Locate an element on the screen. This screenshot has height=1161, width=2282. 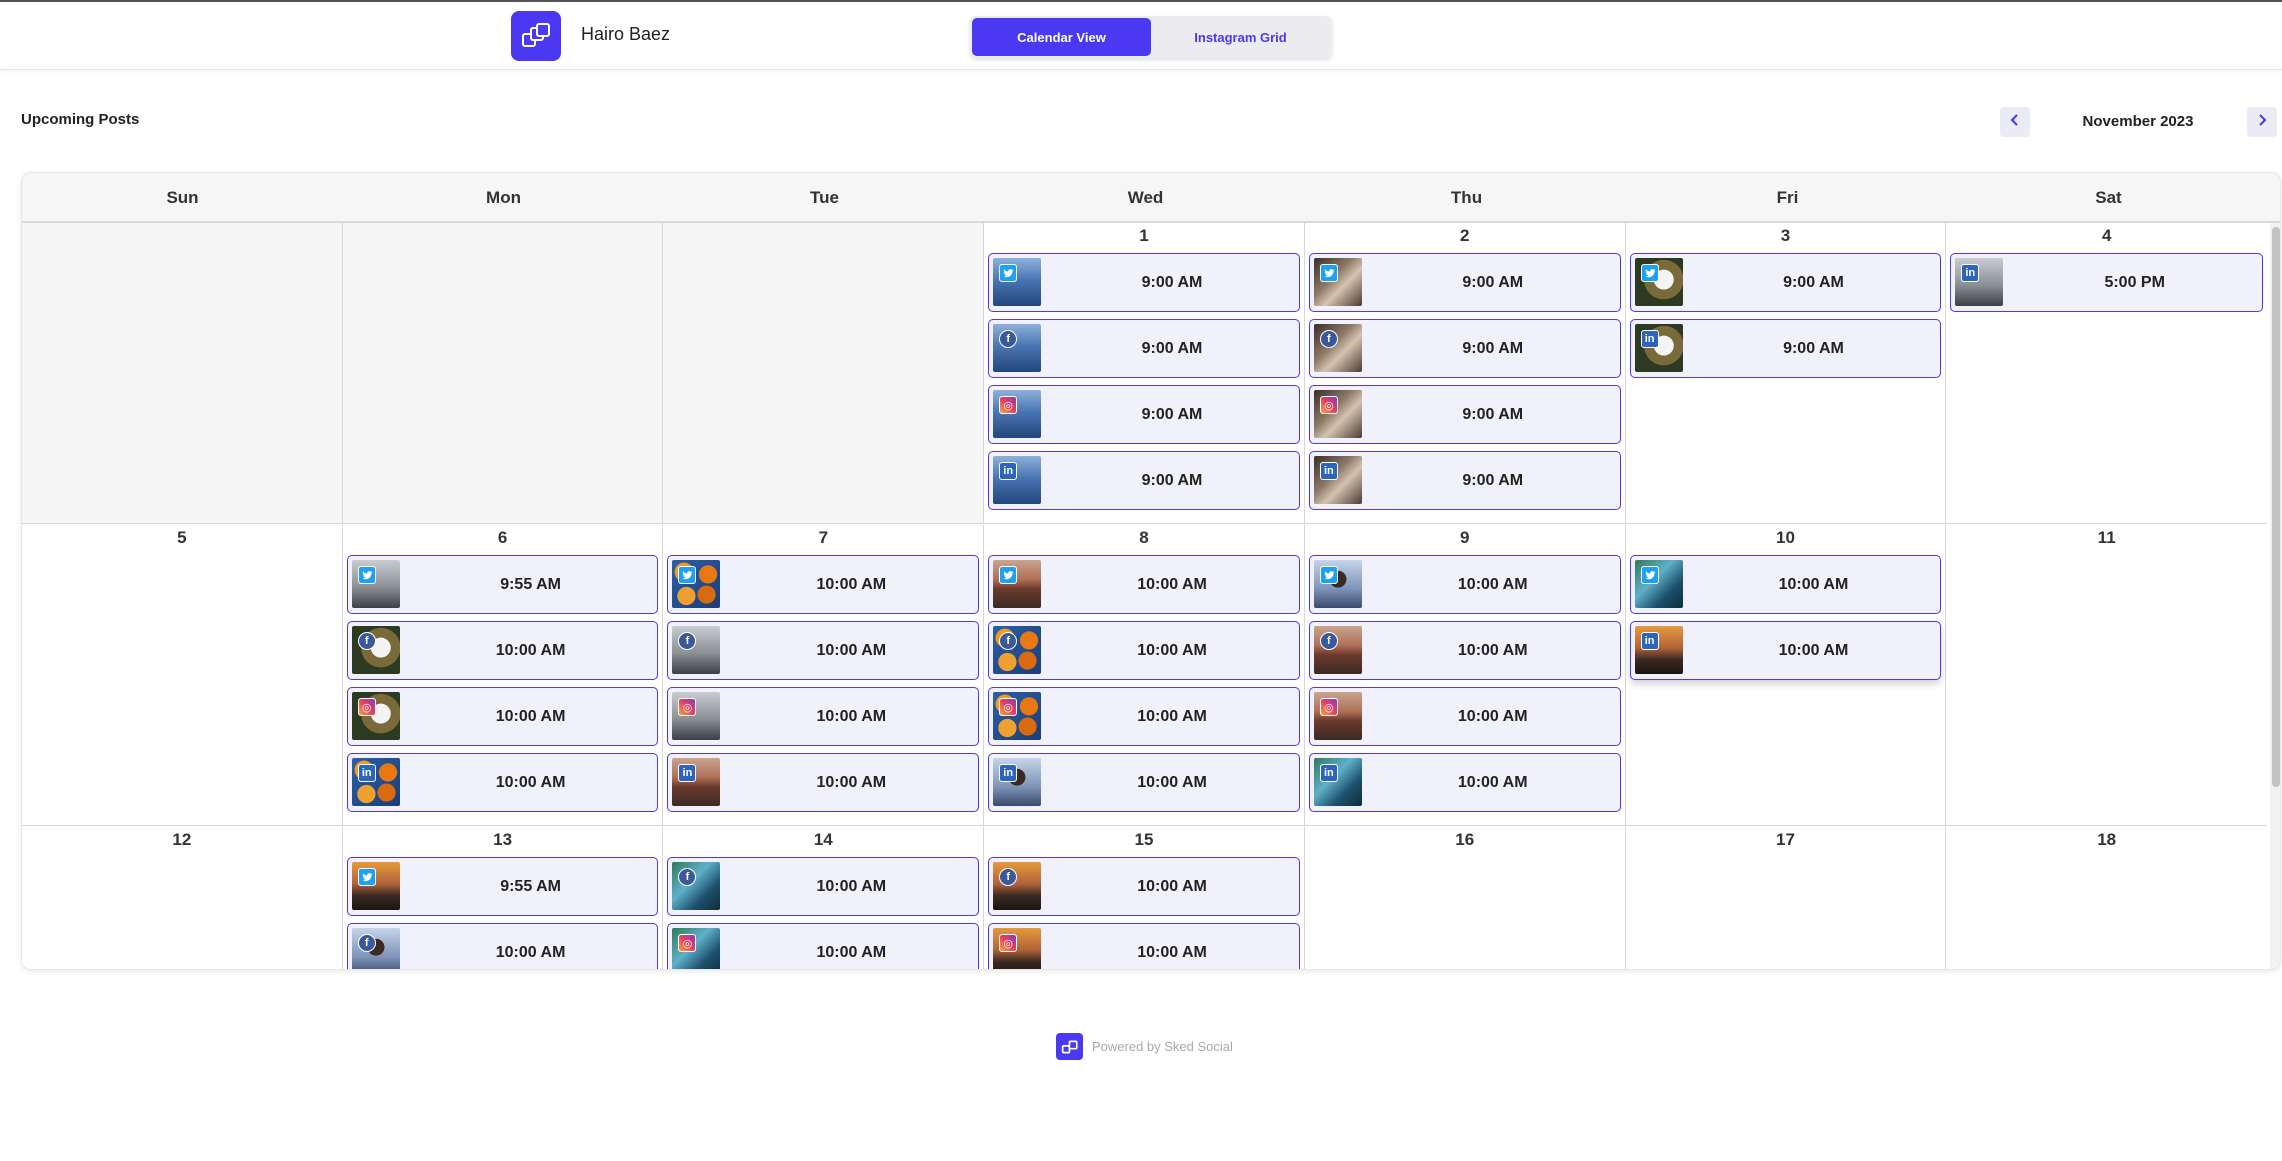
day-cell-6: 6 9:55 AM f 10:00 AM ◎ 10:00 AM in 10:00 AM is located at coordinates (503, 675).